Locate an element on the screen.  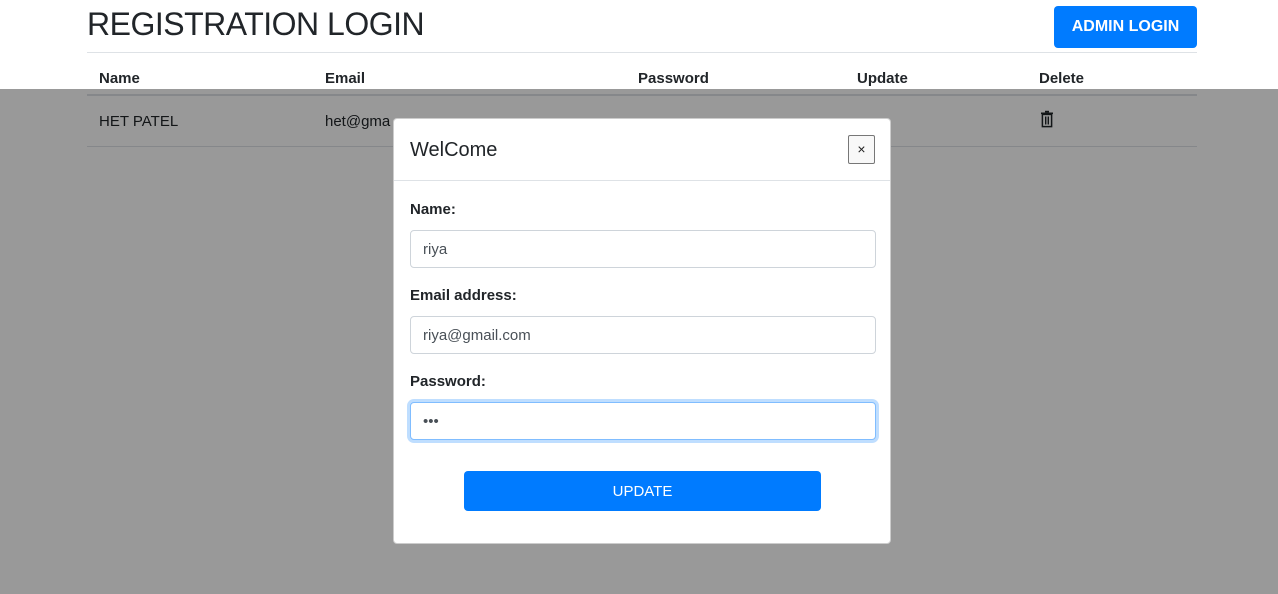
name-field is located at coordinates (643, 249).